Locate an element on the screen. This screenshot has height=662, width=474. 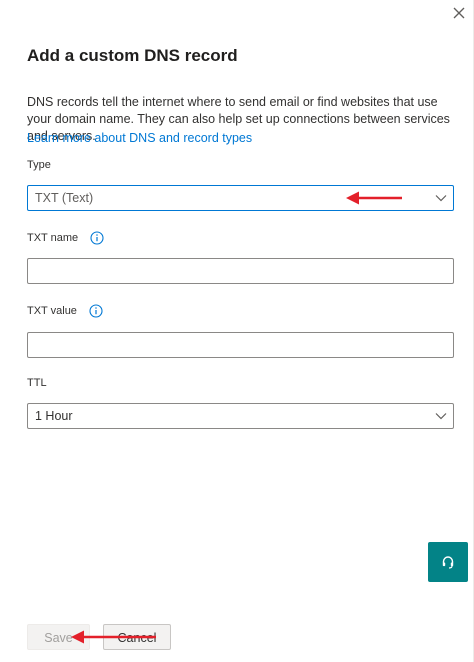
help-button is located at coordinates (448, 562).